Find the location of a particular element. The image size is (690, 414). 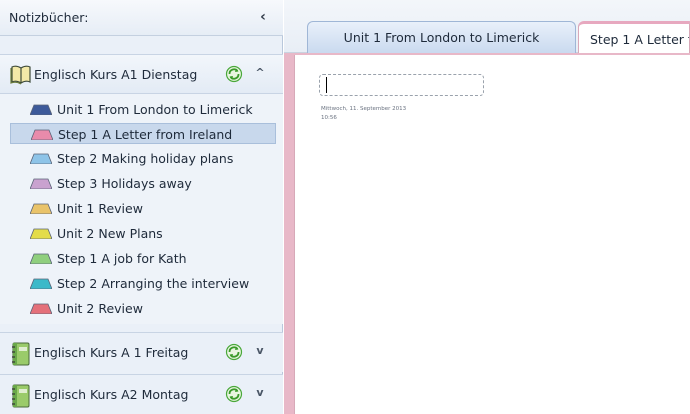

notebook-label: Englisch Kurs A2 Montag is located at coordinates (111, 394).